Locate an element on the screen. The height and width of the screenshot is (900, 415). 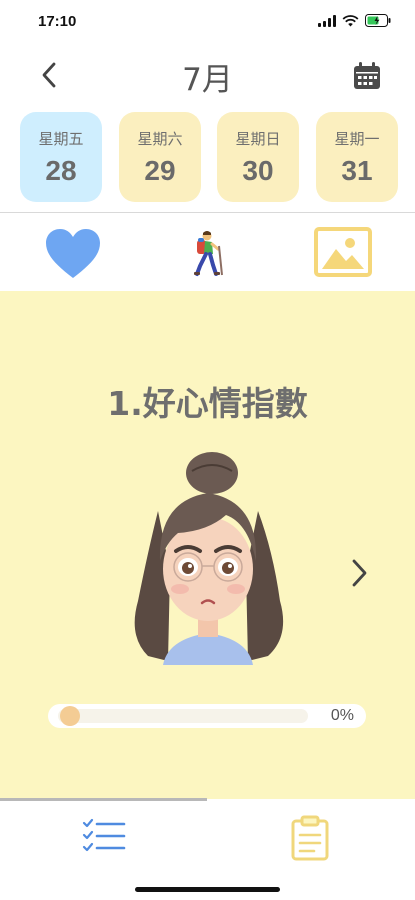
clipboard-icon is located at coordinates (310, 838).